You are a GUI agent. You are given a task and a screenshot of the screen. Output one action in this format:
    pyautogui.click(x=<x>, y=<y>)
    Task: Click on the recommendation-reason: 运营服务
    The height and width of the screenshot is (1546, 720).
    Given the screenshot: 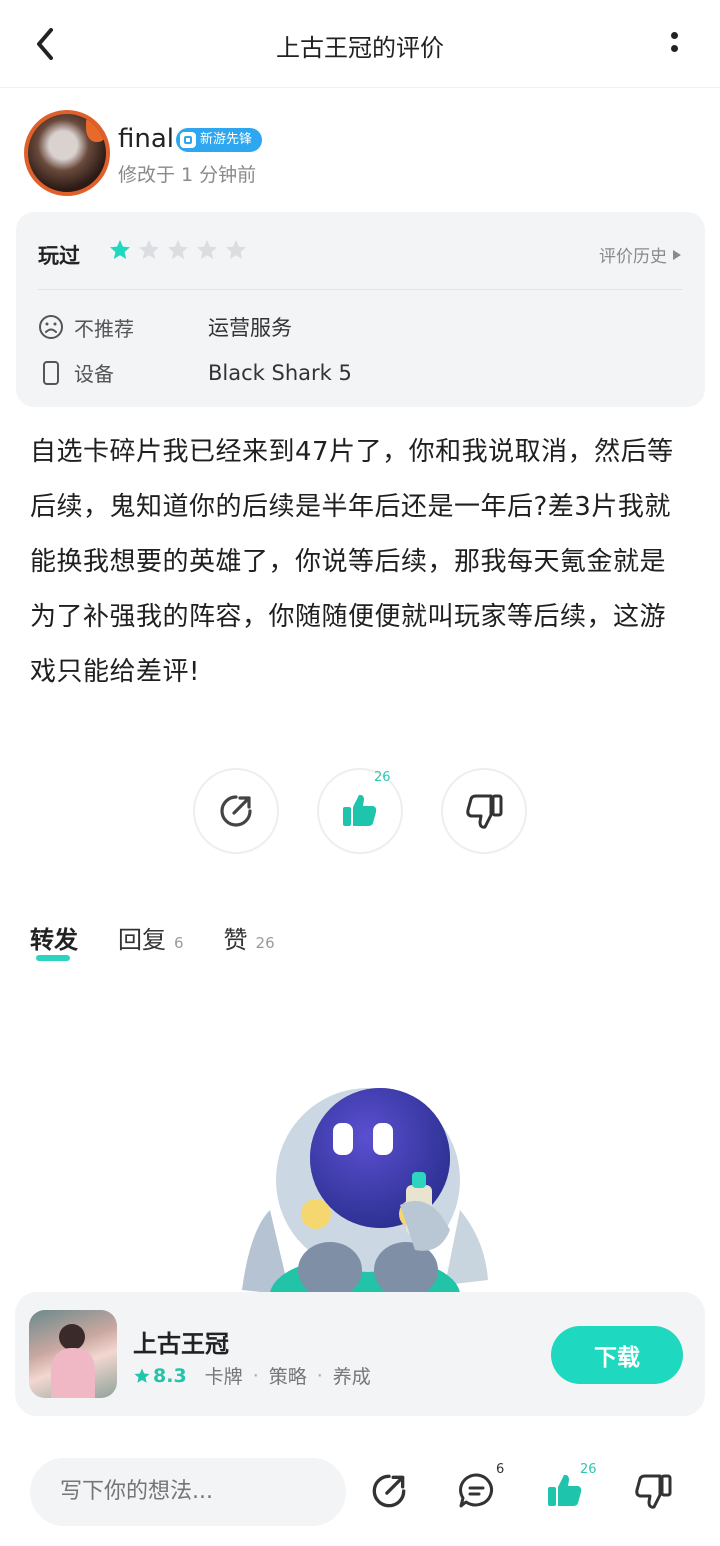 What is the action you would take?
    pyautogui.click(x=250, y=328)
    